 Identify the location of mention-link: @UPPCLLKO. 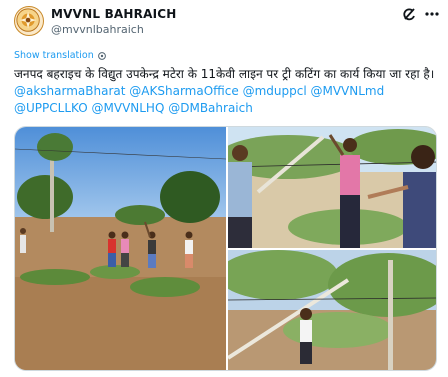
(51, 108).